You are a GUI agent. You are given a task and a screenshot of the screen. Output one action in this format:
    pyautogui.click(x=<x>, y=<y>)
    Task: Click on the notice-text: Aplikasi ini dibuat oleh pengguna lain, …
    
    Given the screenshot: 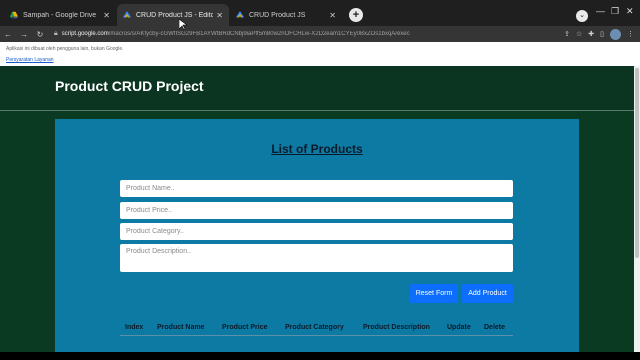 What is the action you would take?
    pyautogui.click(x=65, y=49)
    